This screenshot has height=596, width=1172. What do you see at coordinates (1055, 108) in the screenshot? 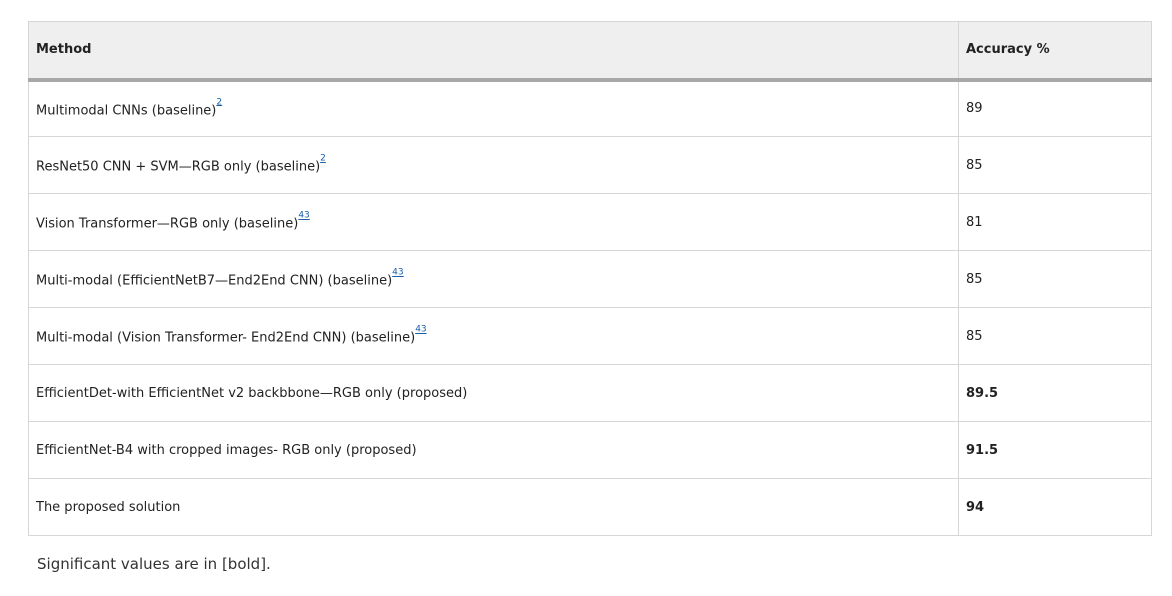
I see `accuracy-cell: 89` at bounding box center [1055, 108].